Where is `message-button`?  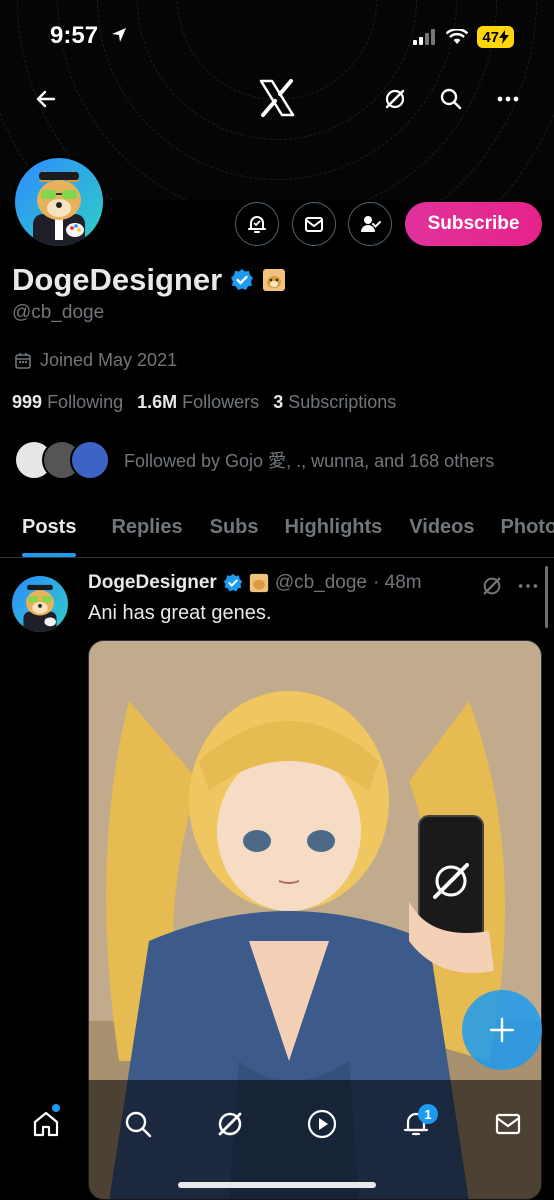 message-button is located at coordinates (314, 224).